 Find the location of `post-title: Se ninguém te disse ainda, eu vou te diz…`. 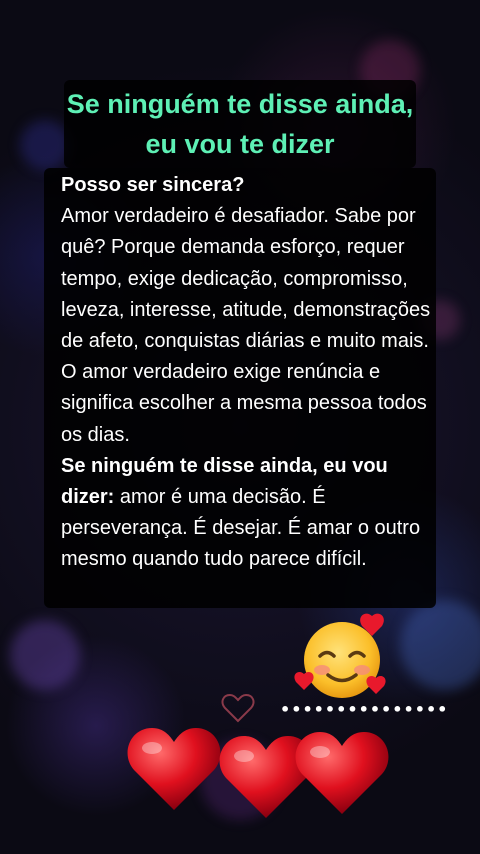

post-title: Se ninguém te disse ainda, eu vou te diz… is located at coordinates (240, 124).